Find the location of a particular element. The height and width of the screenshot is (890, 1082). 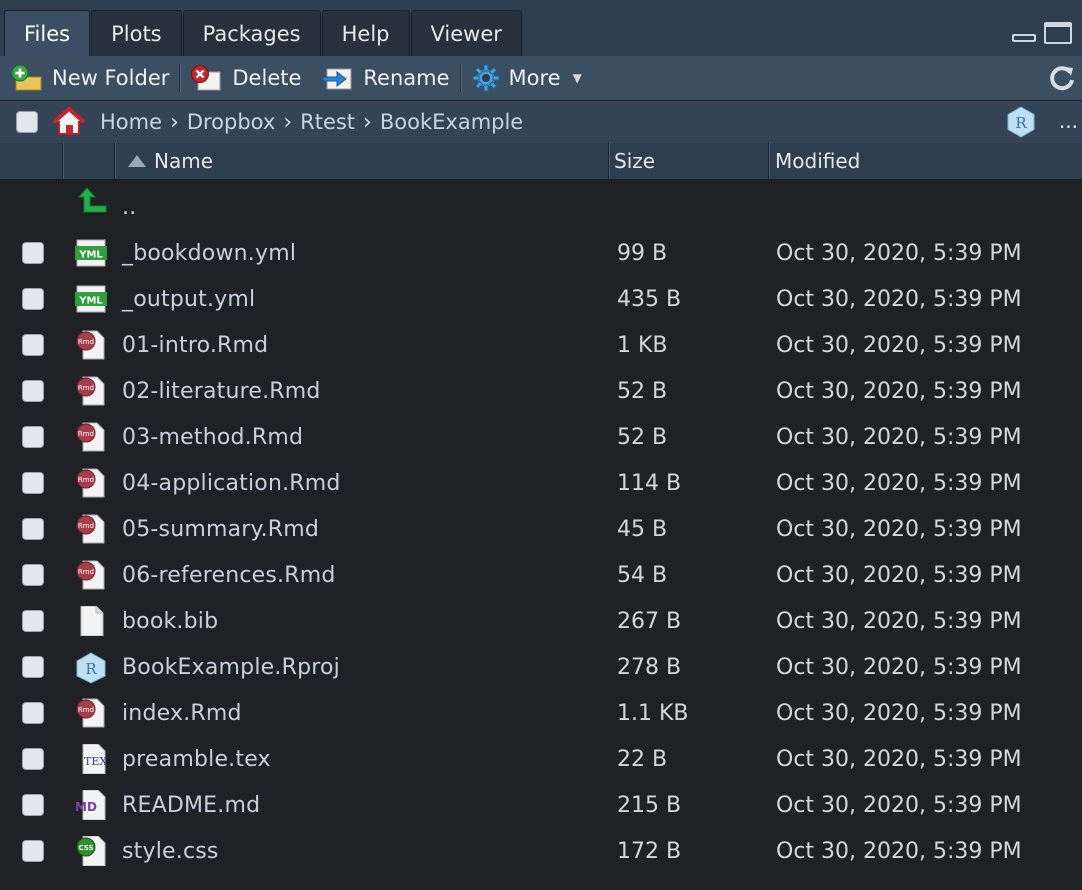

file-name-link: index.Rmd is located at coordinates (182, 713).